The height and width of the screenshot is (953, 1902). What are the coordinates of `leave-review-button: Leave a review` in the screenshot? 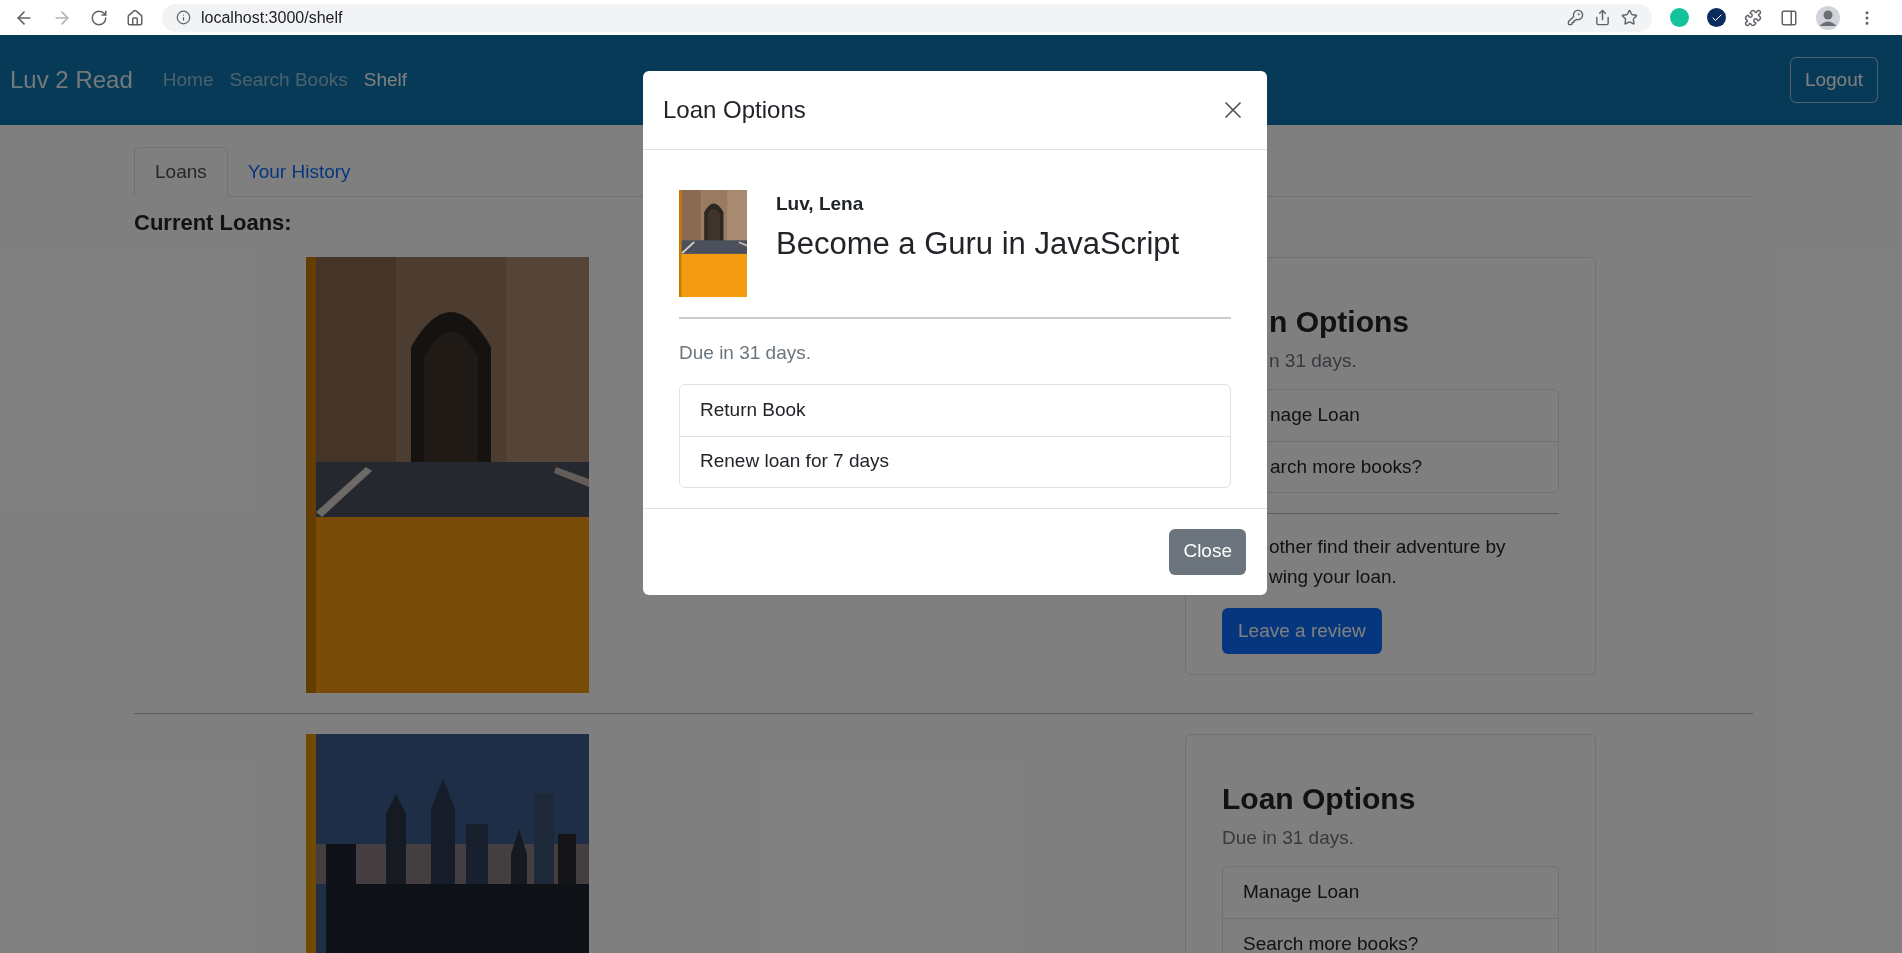 It's located at (1302, 631).